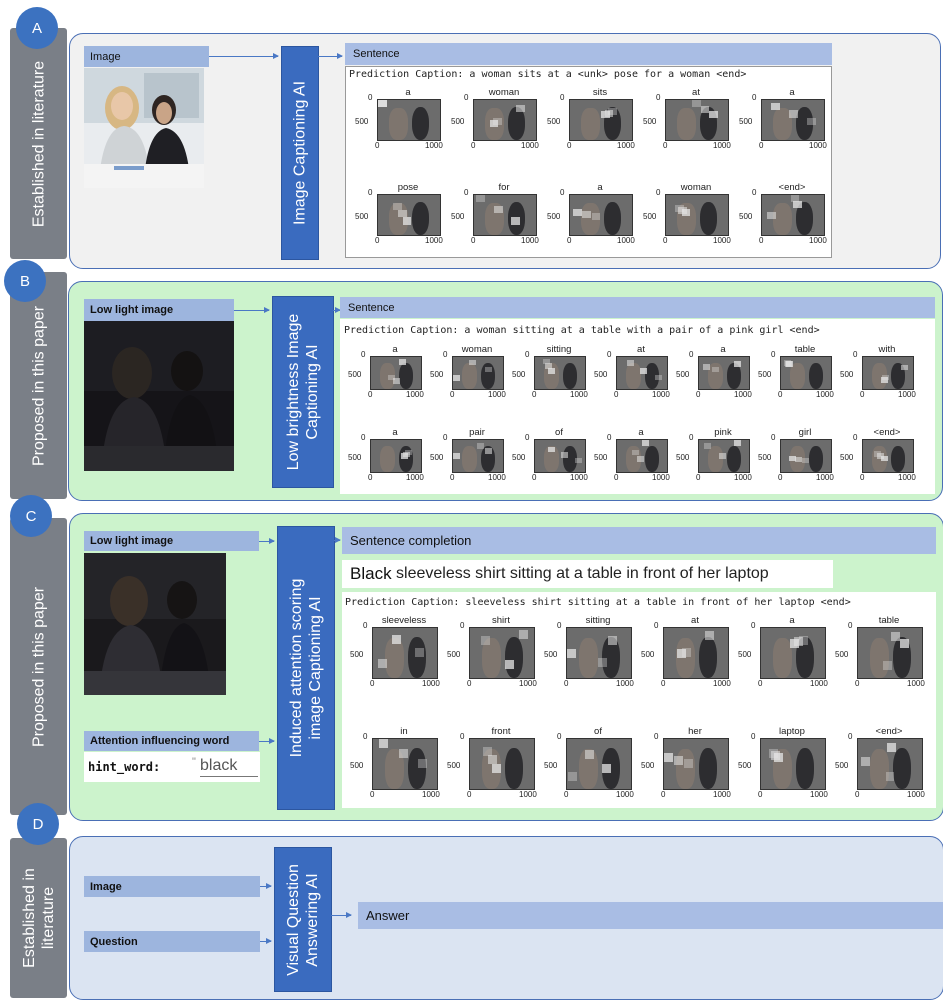 The width and height of the screenshot is (943, 1003). I want to click on attention-word: <end>, so click(889, 731).